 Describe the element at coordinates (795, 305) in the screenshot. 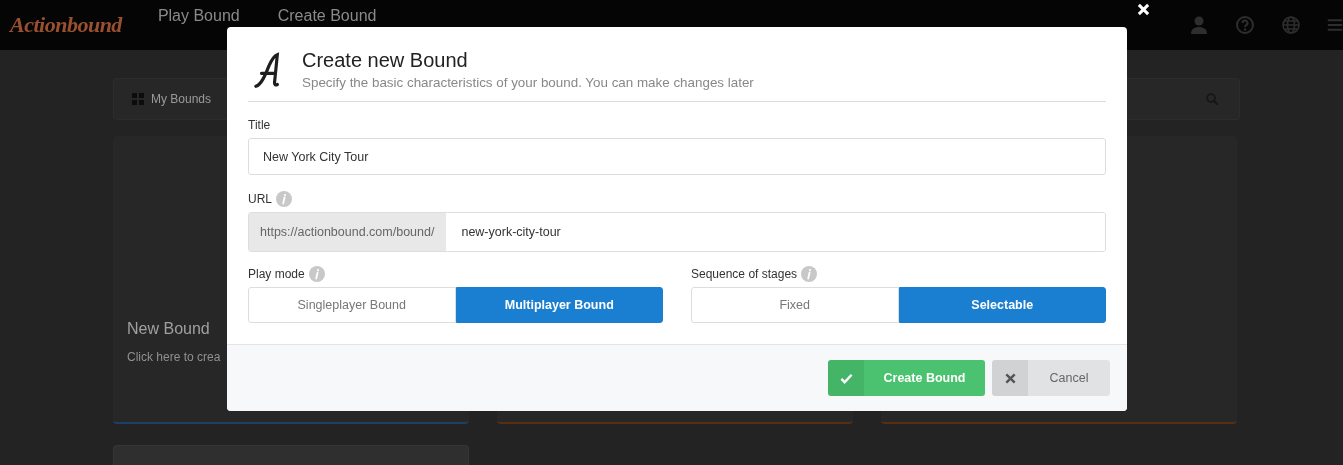

I see `toggle-option: Fixed` at that location.